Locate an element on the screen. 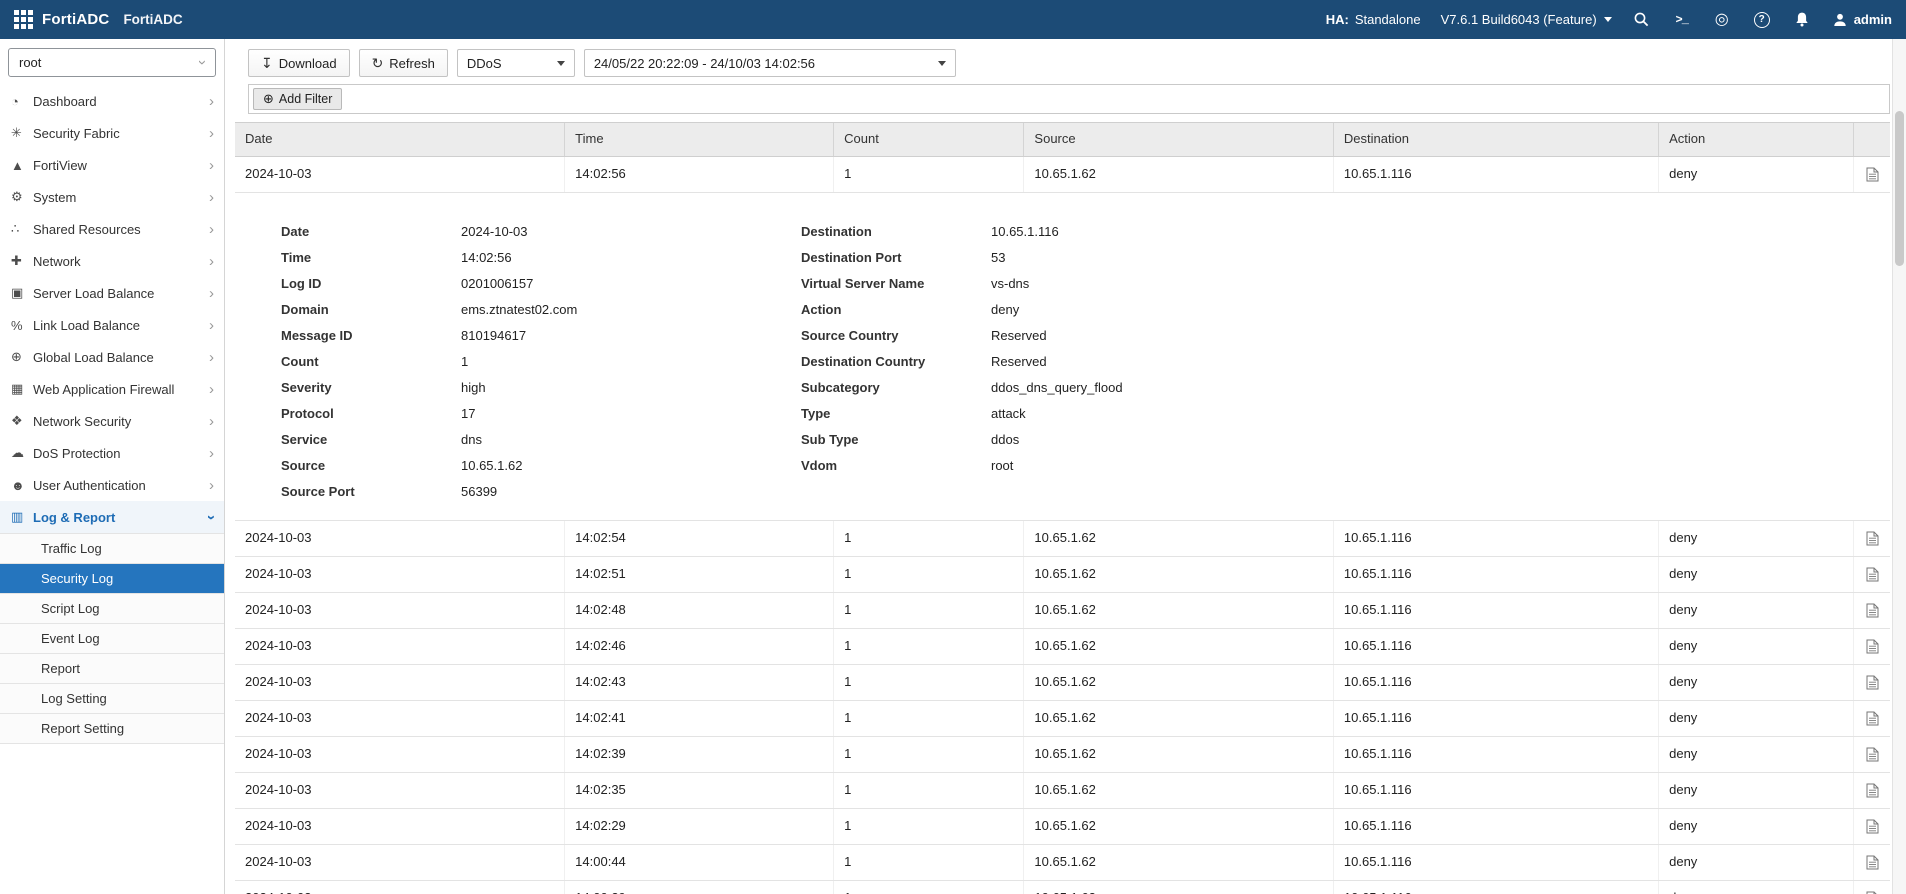 The image size is (1906, 894). sidebar-item-fortiview: ▲ FortiView › is located at coordinates (112, 165).